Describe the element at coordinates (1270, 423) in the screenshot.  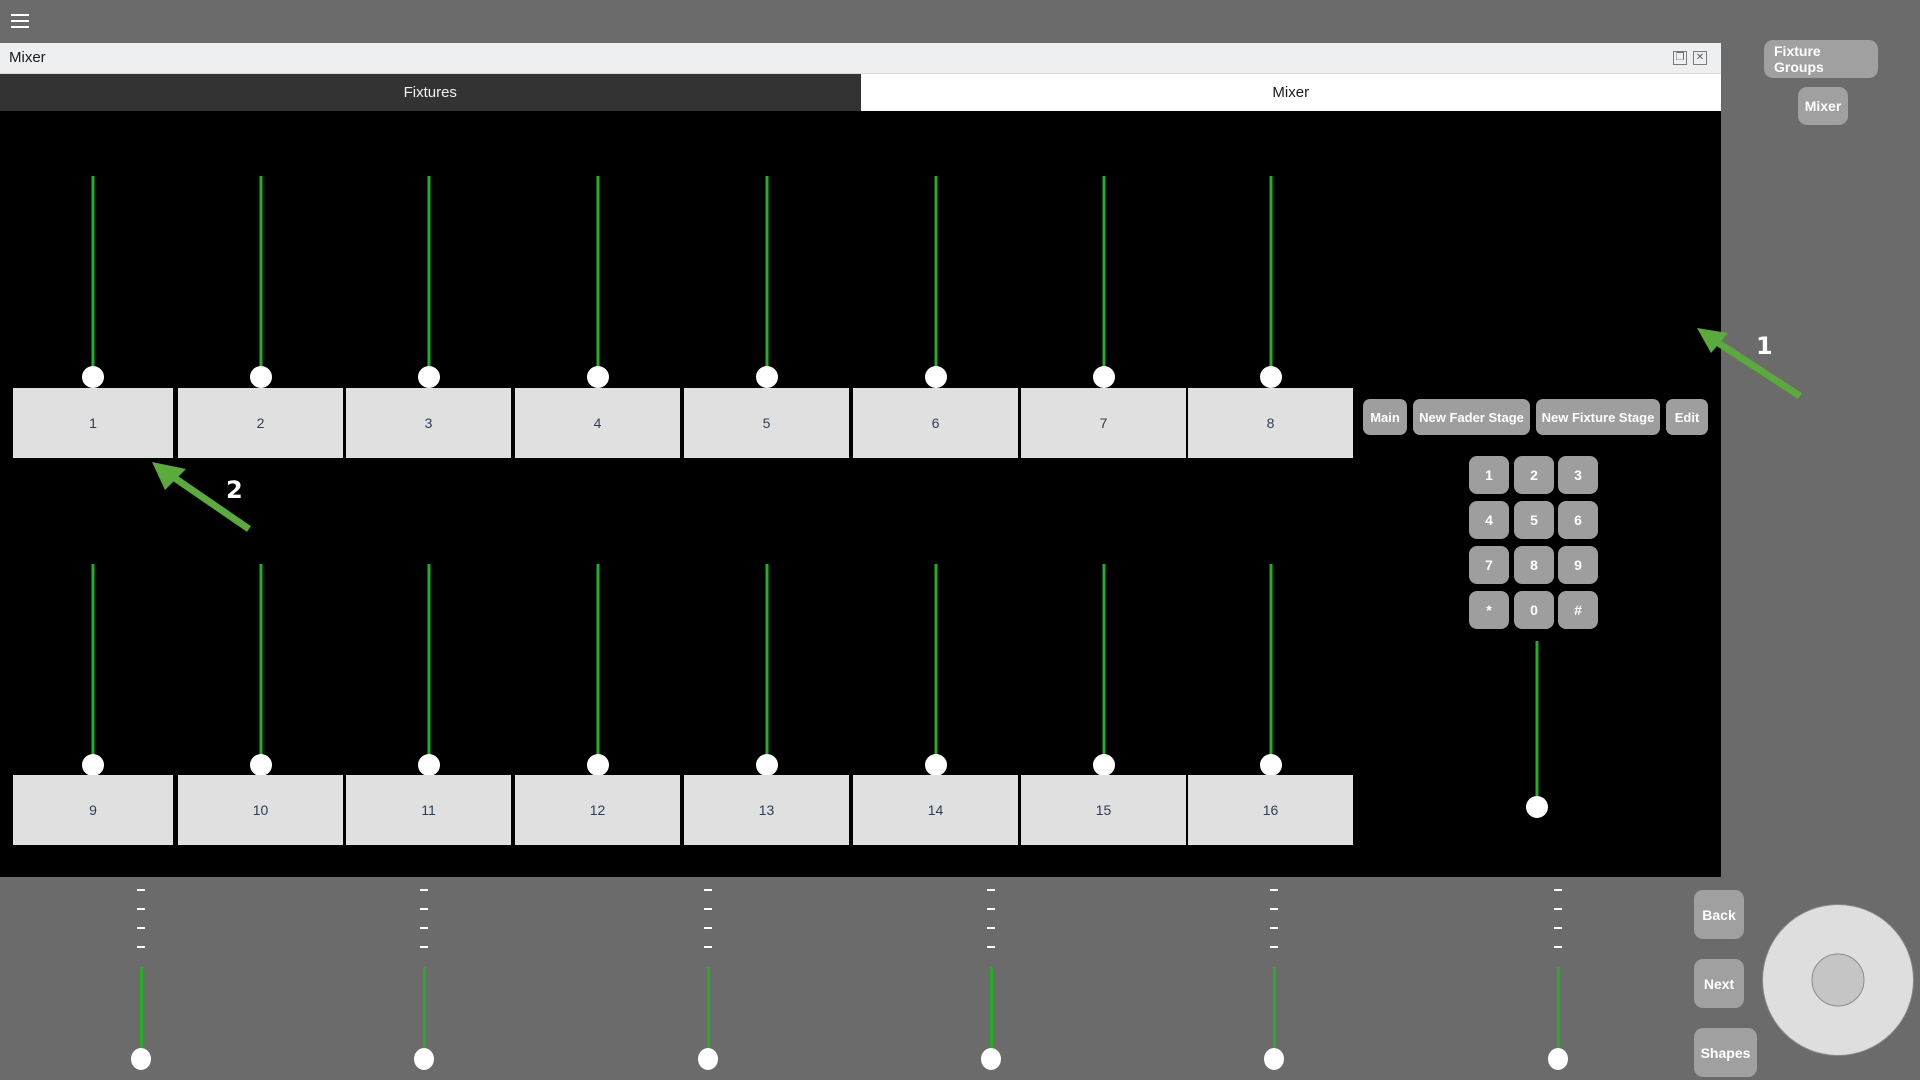
I see `fixture-button-8: 8` at that location.